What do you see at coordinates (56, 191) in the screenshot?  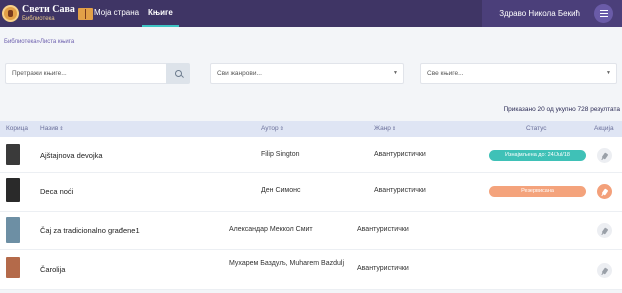 I see `book-title: Deca noći` at bounding box center [56, 191].